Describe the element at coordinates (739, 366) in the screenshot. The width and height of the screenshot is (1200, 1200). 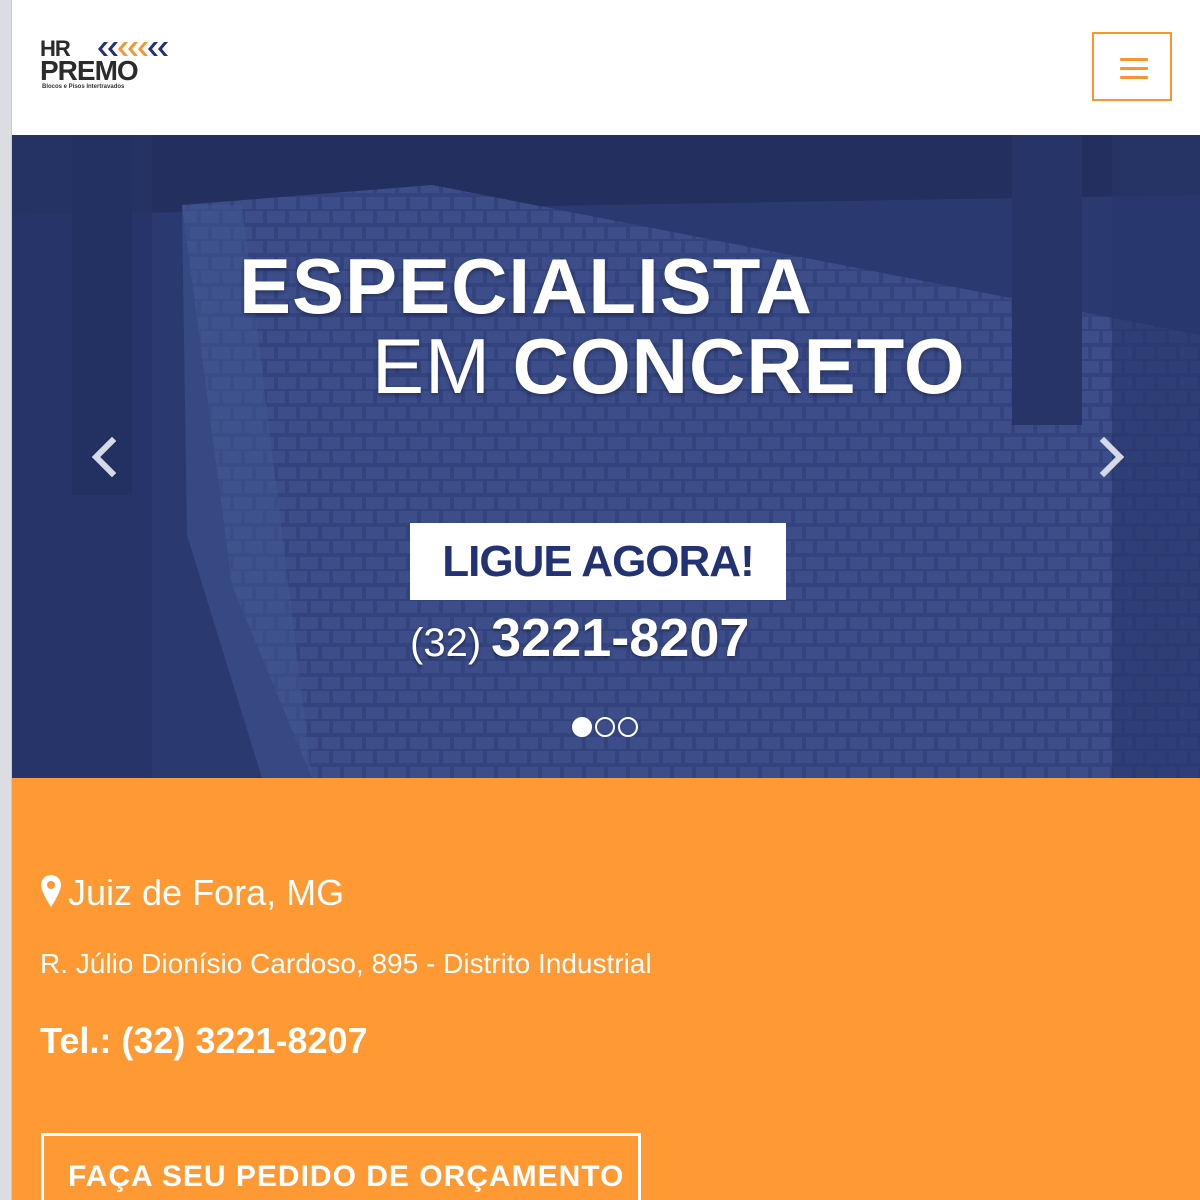
I see `hero-title-concreto: CONCRETO` at that location.